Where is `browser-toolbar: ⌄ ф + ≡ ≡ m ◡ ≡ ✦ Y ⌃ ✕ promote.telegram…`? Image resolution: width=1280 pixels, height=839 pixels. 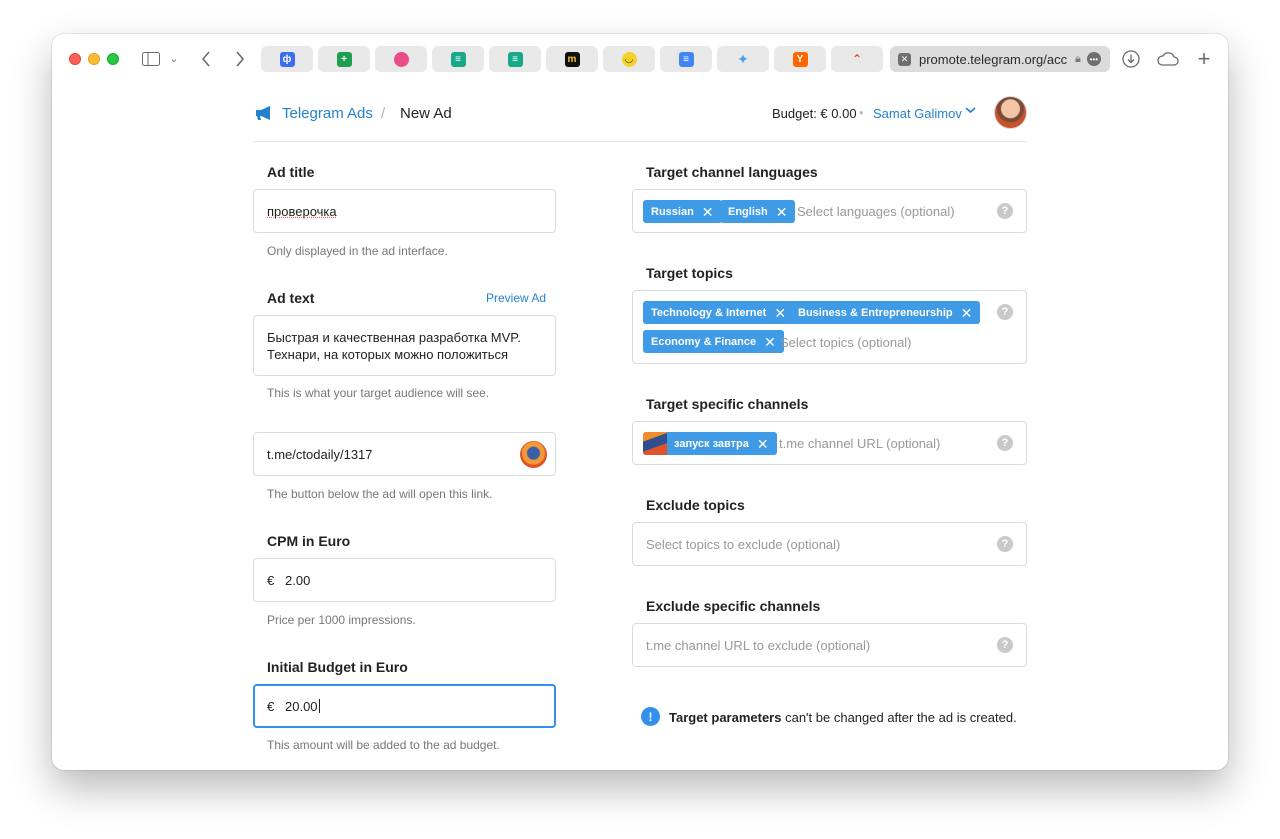 browser-toolbar: ⌄ ф + ≡ ≡ m ◡ ≡ ✦ Y ⌃ ✕ promote.telegram… is located at coordinates (640, 59).